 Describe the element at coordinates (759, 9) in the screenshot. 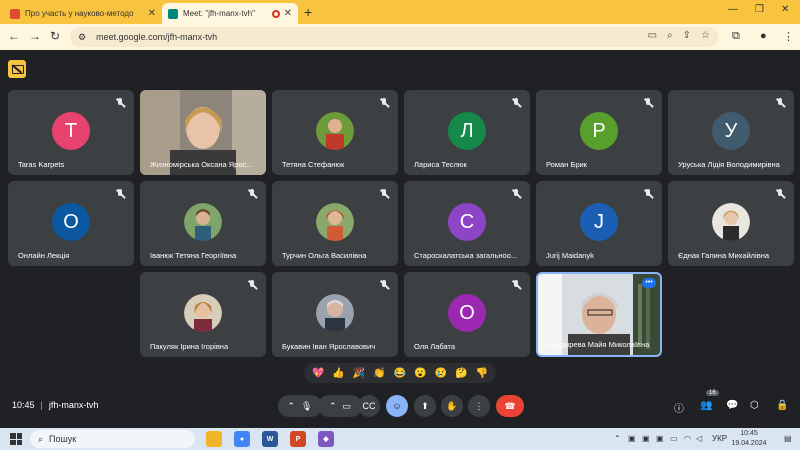

I see `restore-icon: ❐` at that location.